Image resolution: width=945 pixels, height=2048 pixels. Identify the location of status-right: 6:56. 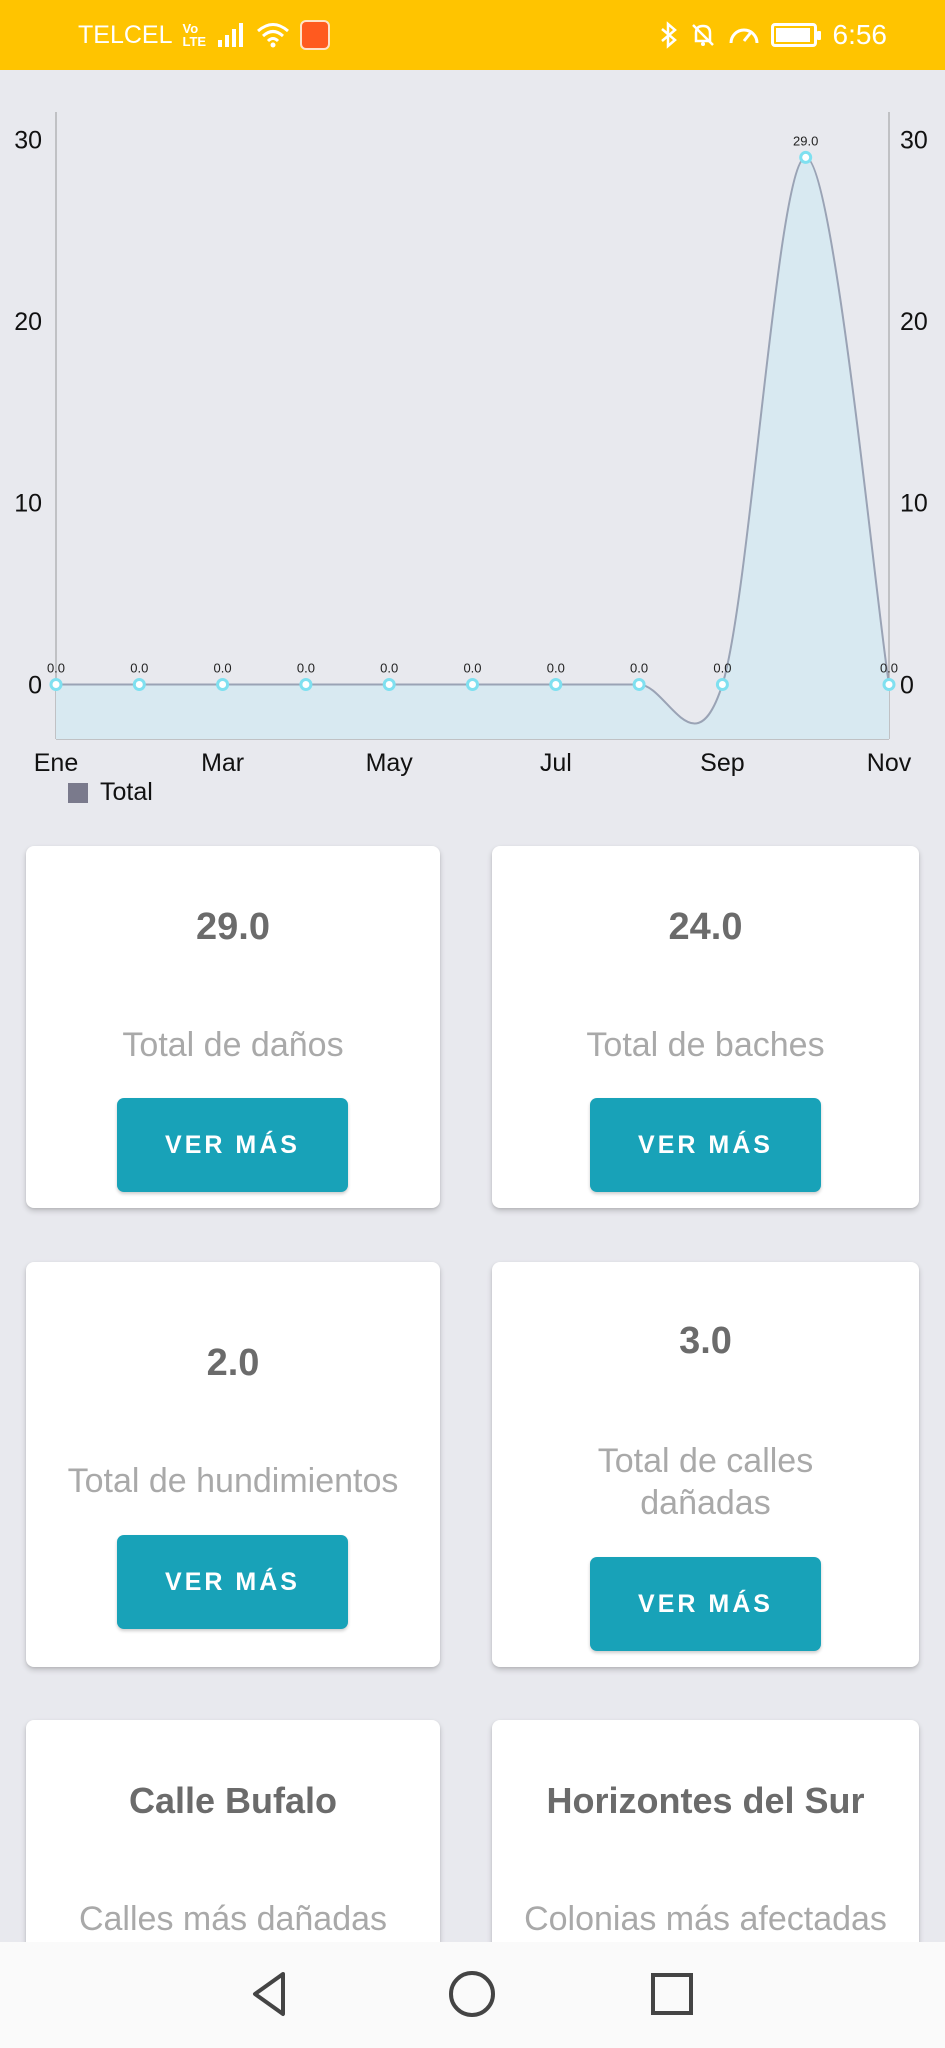
(773, 35).